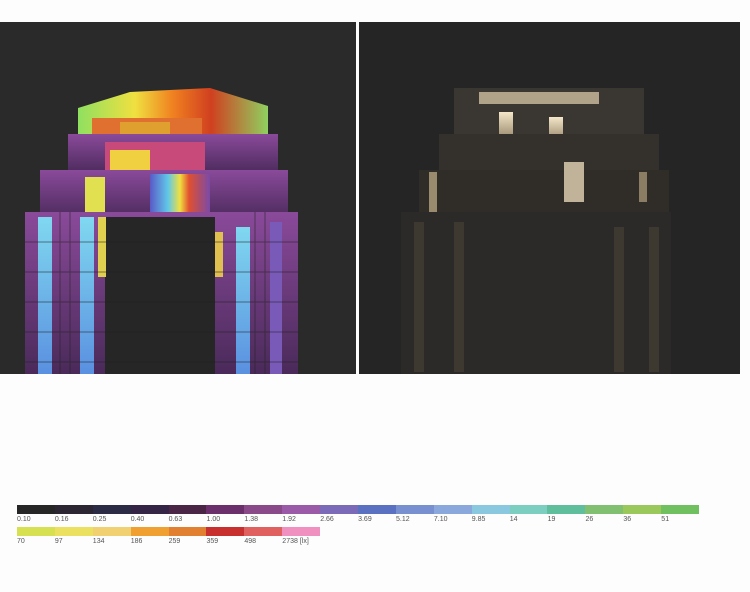  What do you see at coordinates (551, 519) in the screenshot?
I see `legend-label: 19` at bounding box center [551, 519].